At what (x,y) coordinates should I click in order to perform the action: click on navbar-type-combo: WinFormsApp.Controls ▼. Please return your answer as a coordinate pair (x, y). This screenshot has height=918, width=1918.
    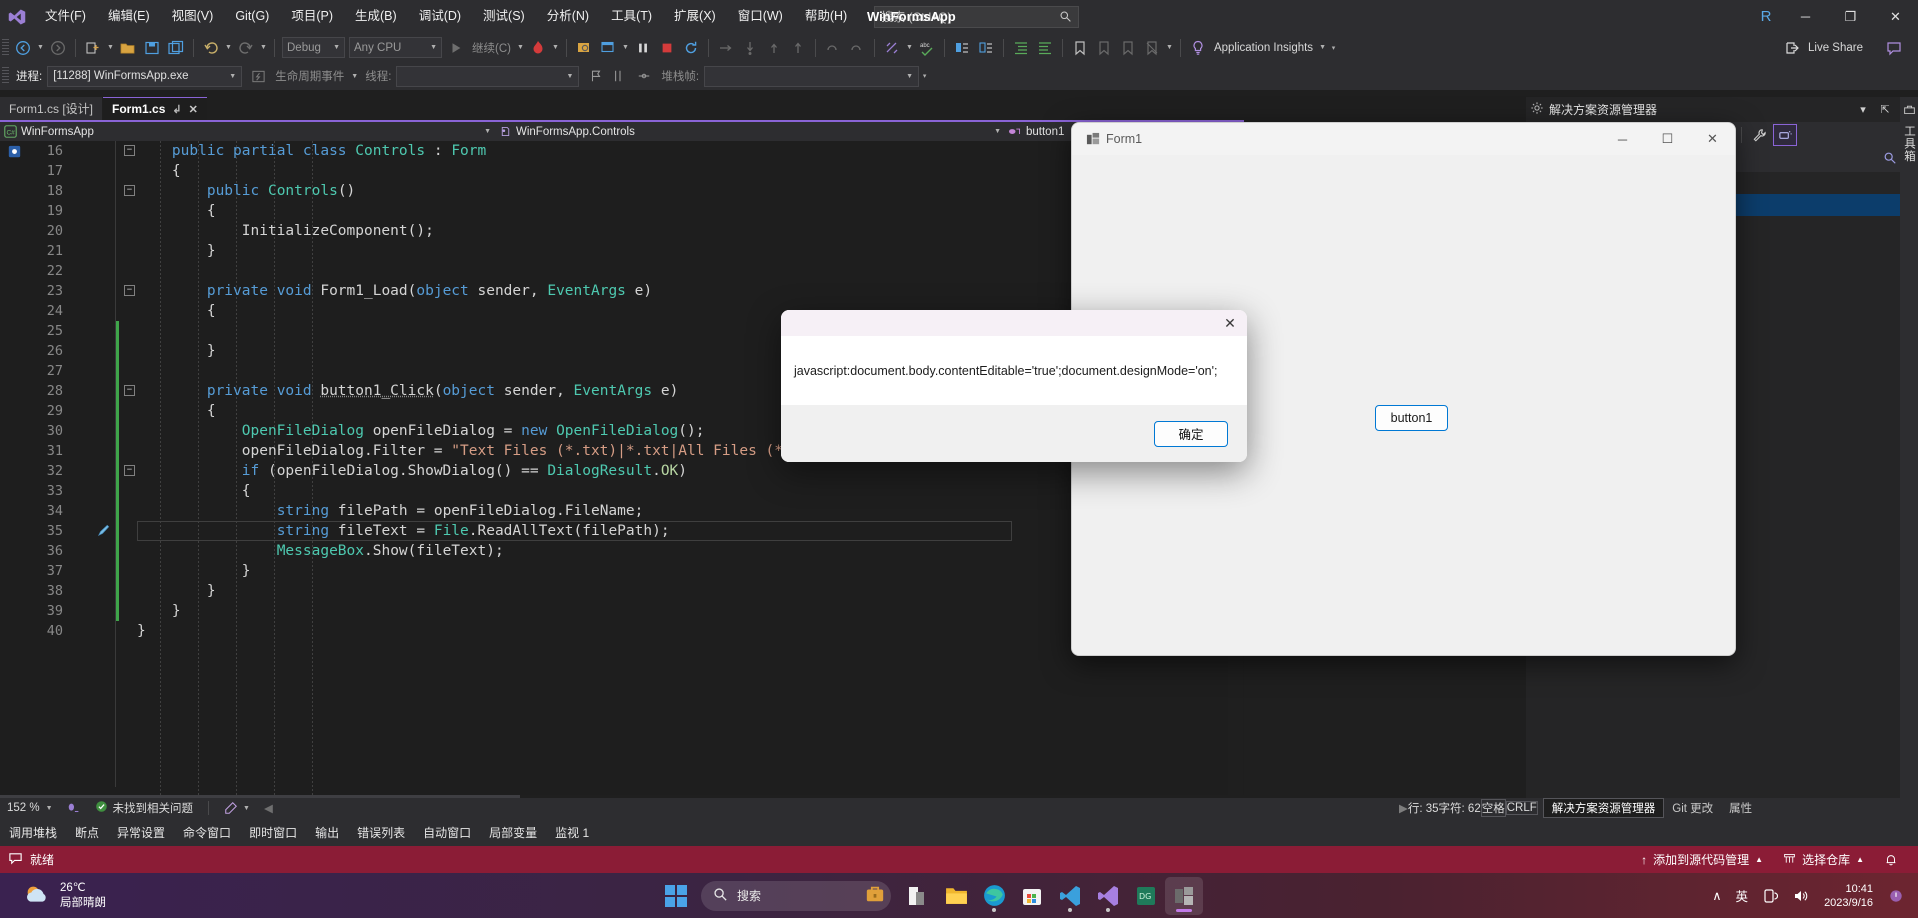
    Looking at the image, I should click on (750, 131).